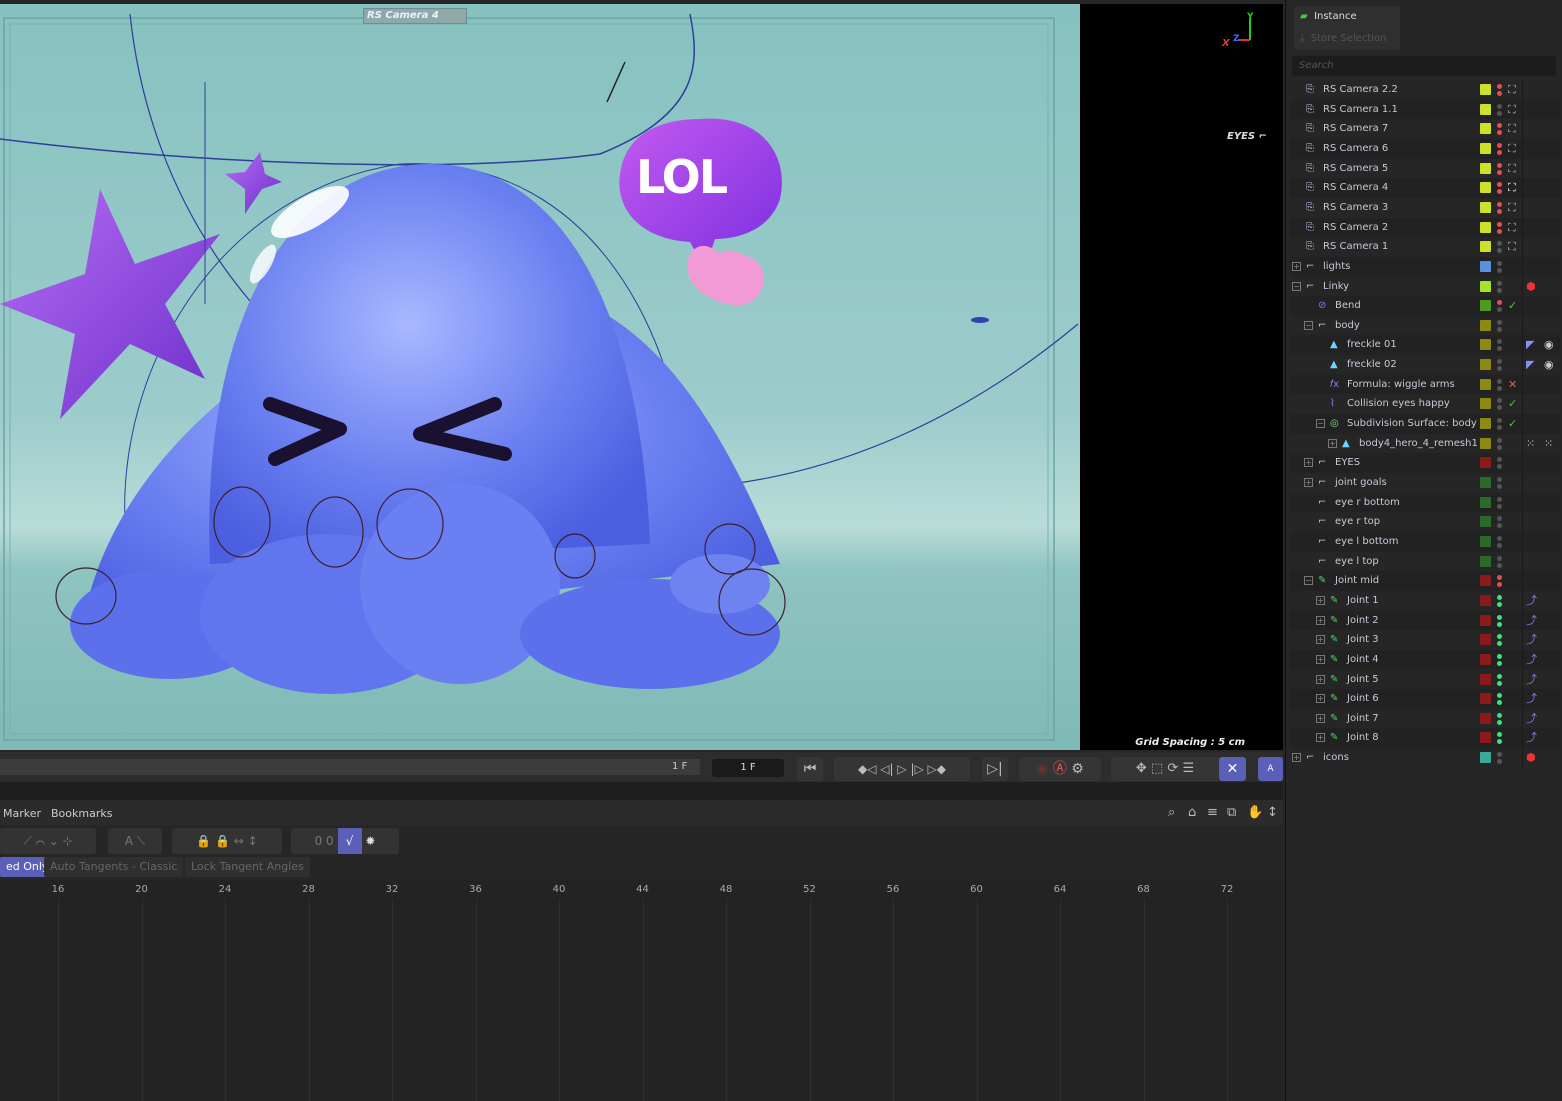 The height and width of the screenshot is (1101, 1562). What do you see at coordinates (319, 841) in the screenshot?
I see `zero-angle-button: 0` at bounding box center [319, 841].